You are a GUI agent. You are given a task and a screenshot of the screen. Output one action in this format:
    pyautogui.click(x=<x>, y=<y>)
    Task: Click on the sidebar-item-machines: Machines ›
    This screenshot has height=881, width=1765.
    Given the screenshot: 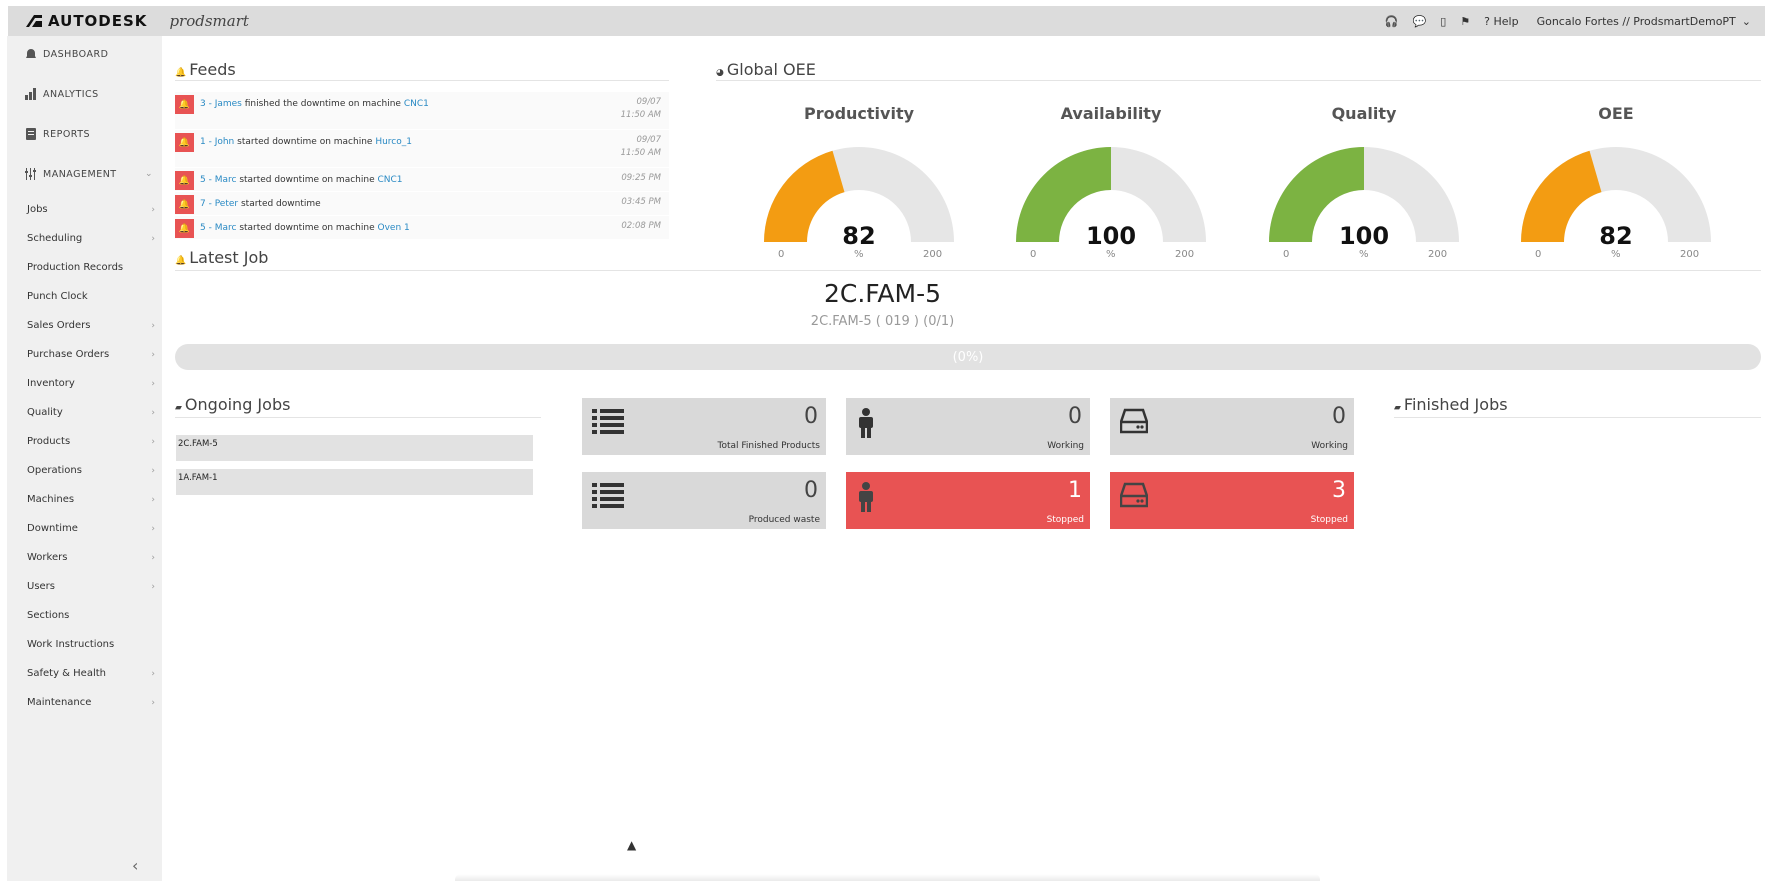 What is the action you would take?
    pyautogui.click(x=91, y=499)
    